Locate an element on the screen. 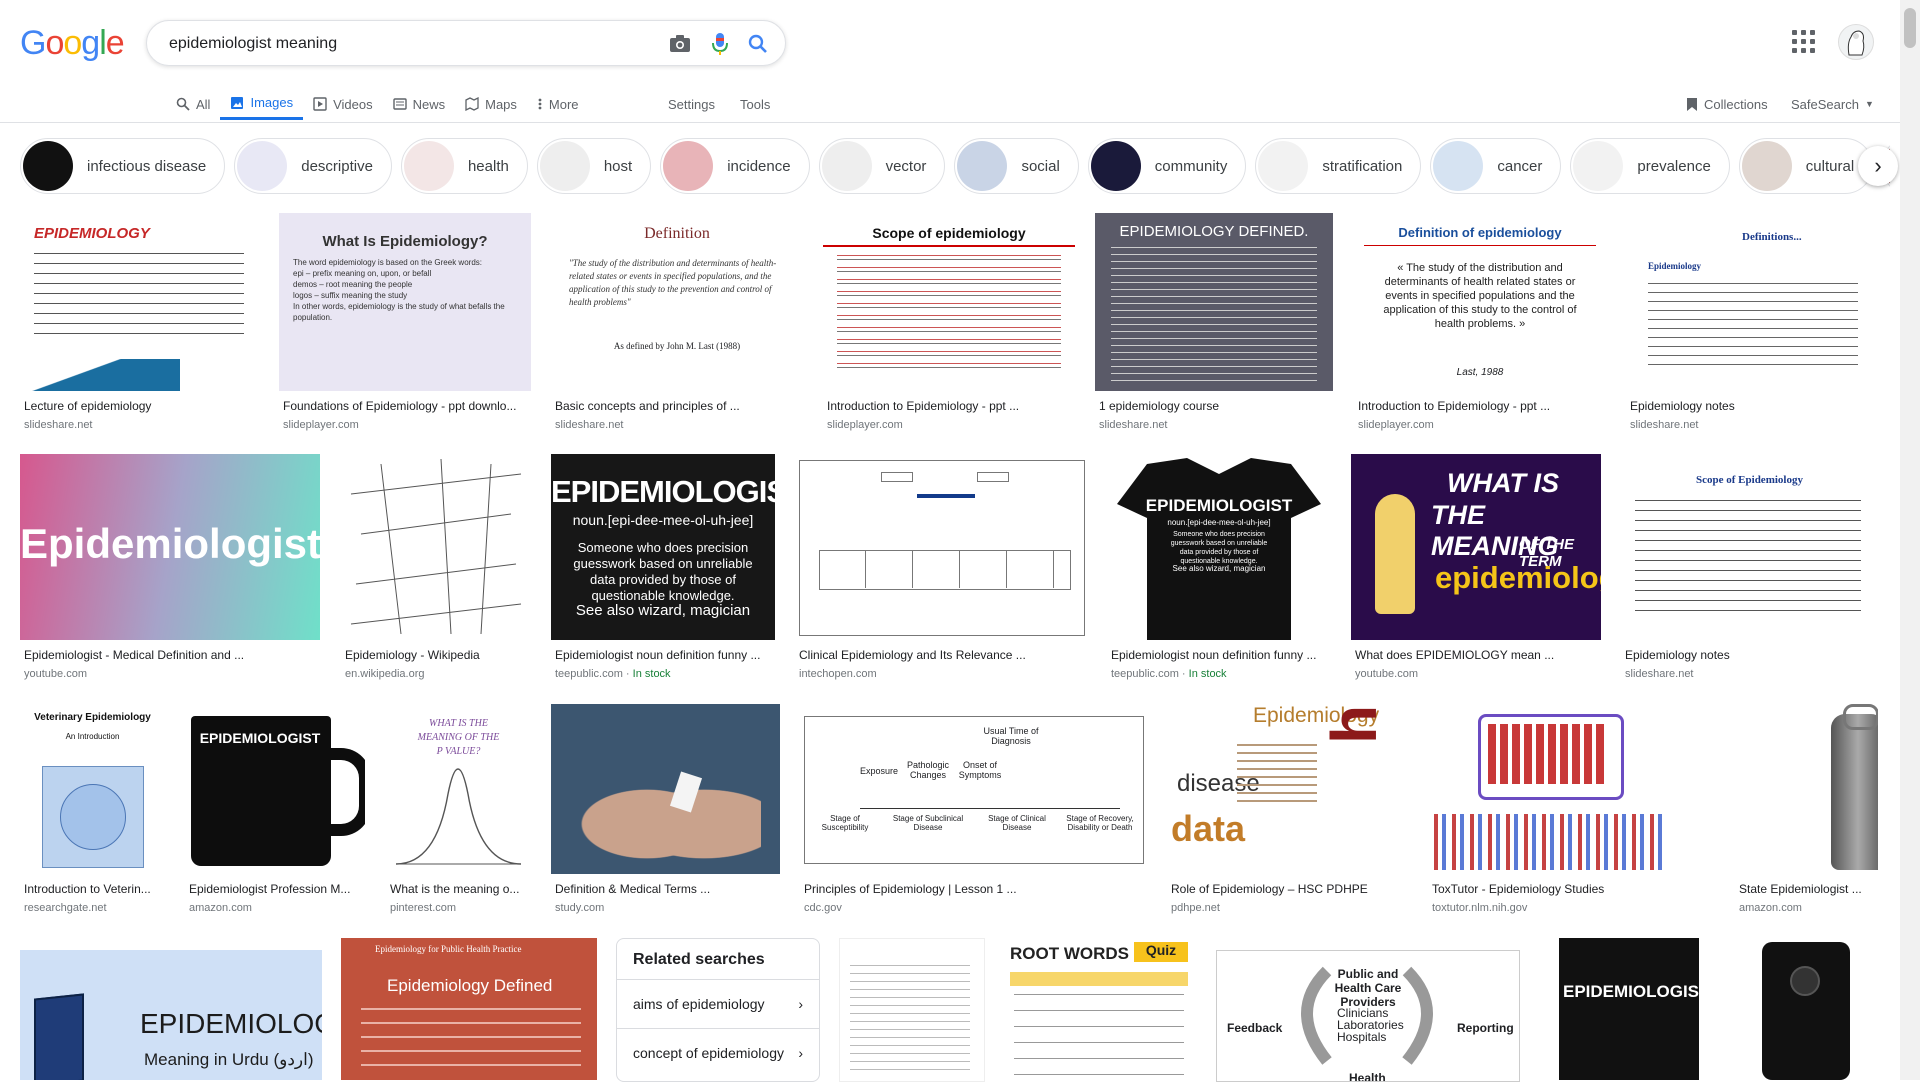 The image size is (1920, 1082). scrollbar-thumb is located at coordinates (1910, 28).